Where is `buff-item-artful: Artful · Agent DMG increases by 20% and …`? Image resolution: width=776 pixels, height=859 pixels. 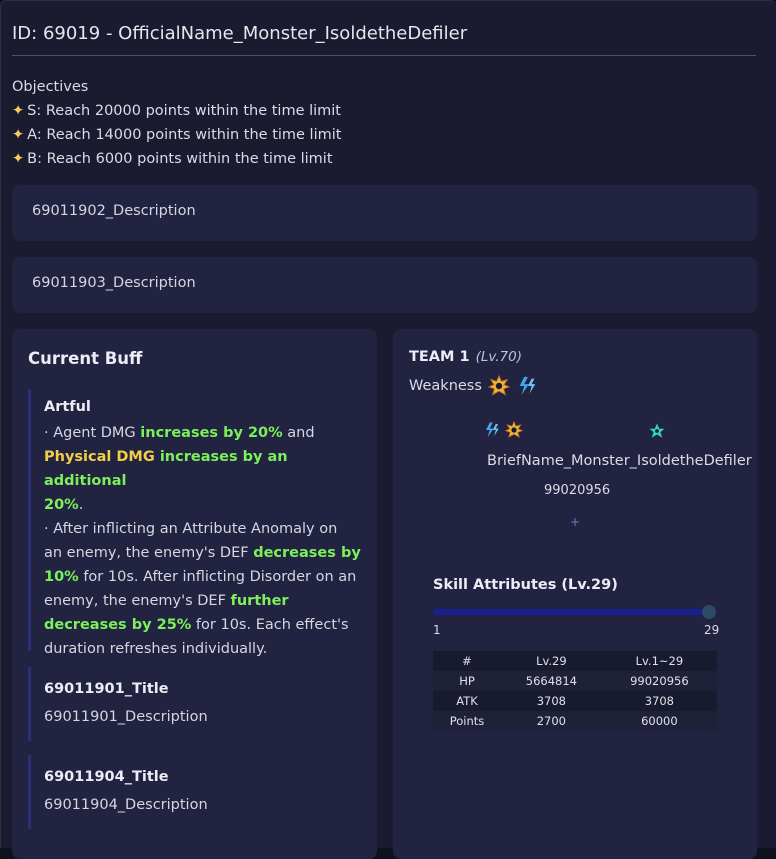 buff-item-artful: Artful · Agent DMG increases by 20% and … is located at coordinates (198, 523).